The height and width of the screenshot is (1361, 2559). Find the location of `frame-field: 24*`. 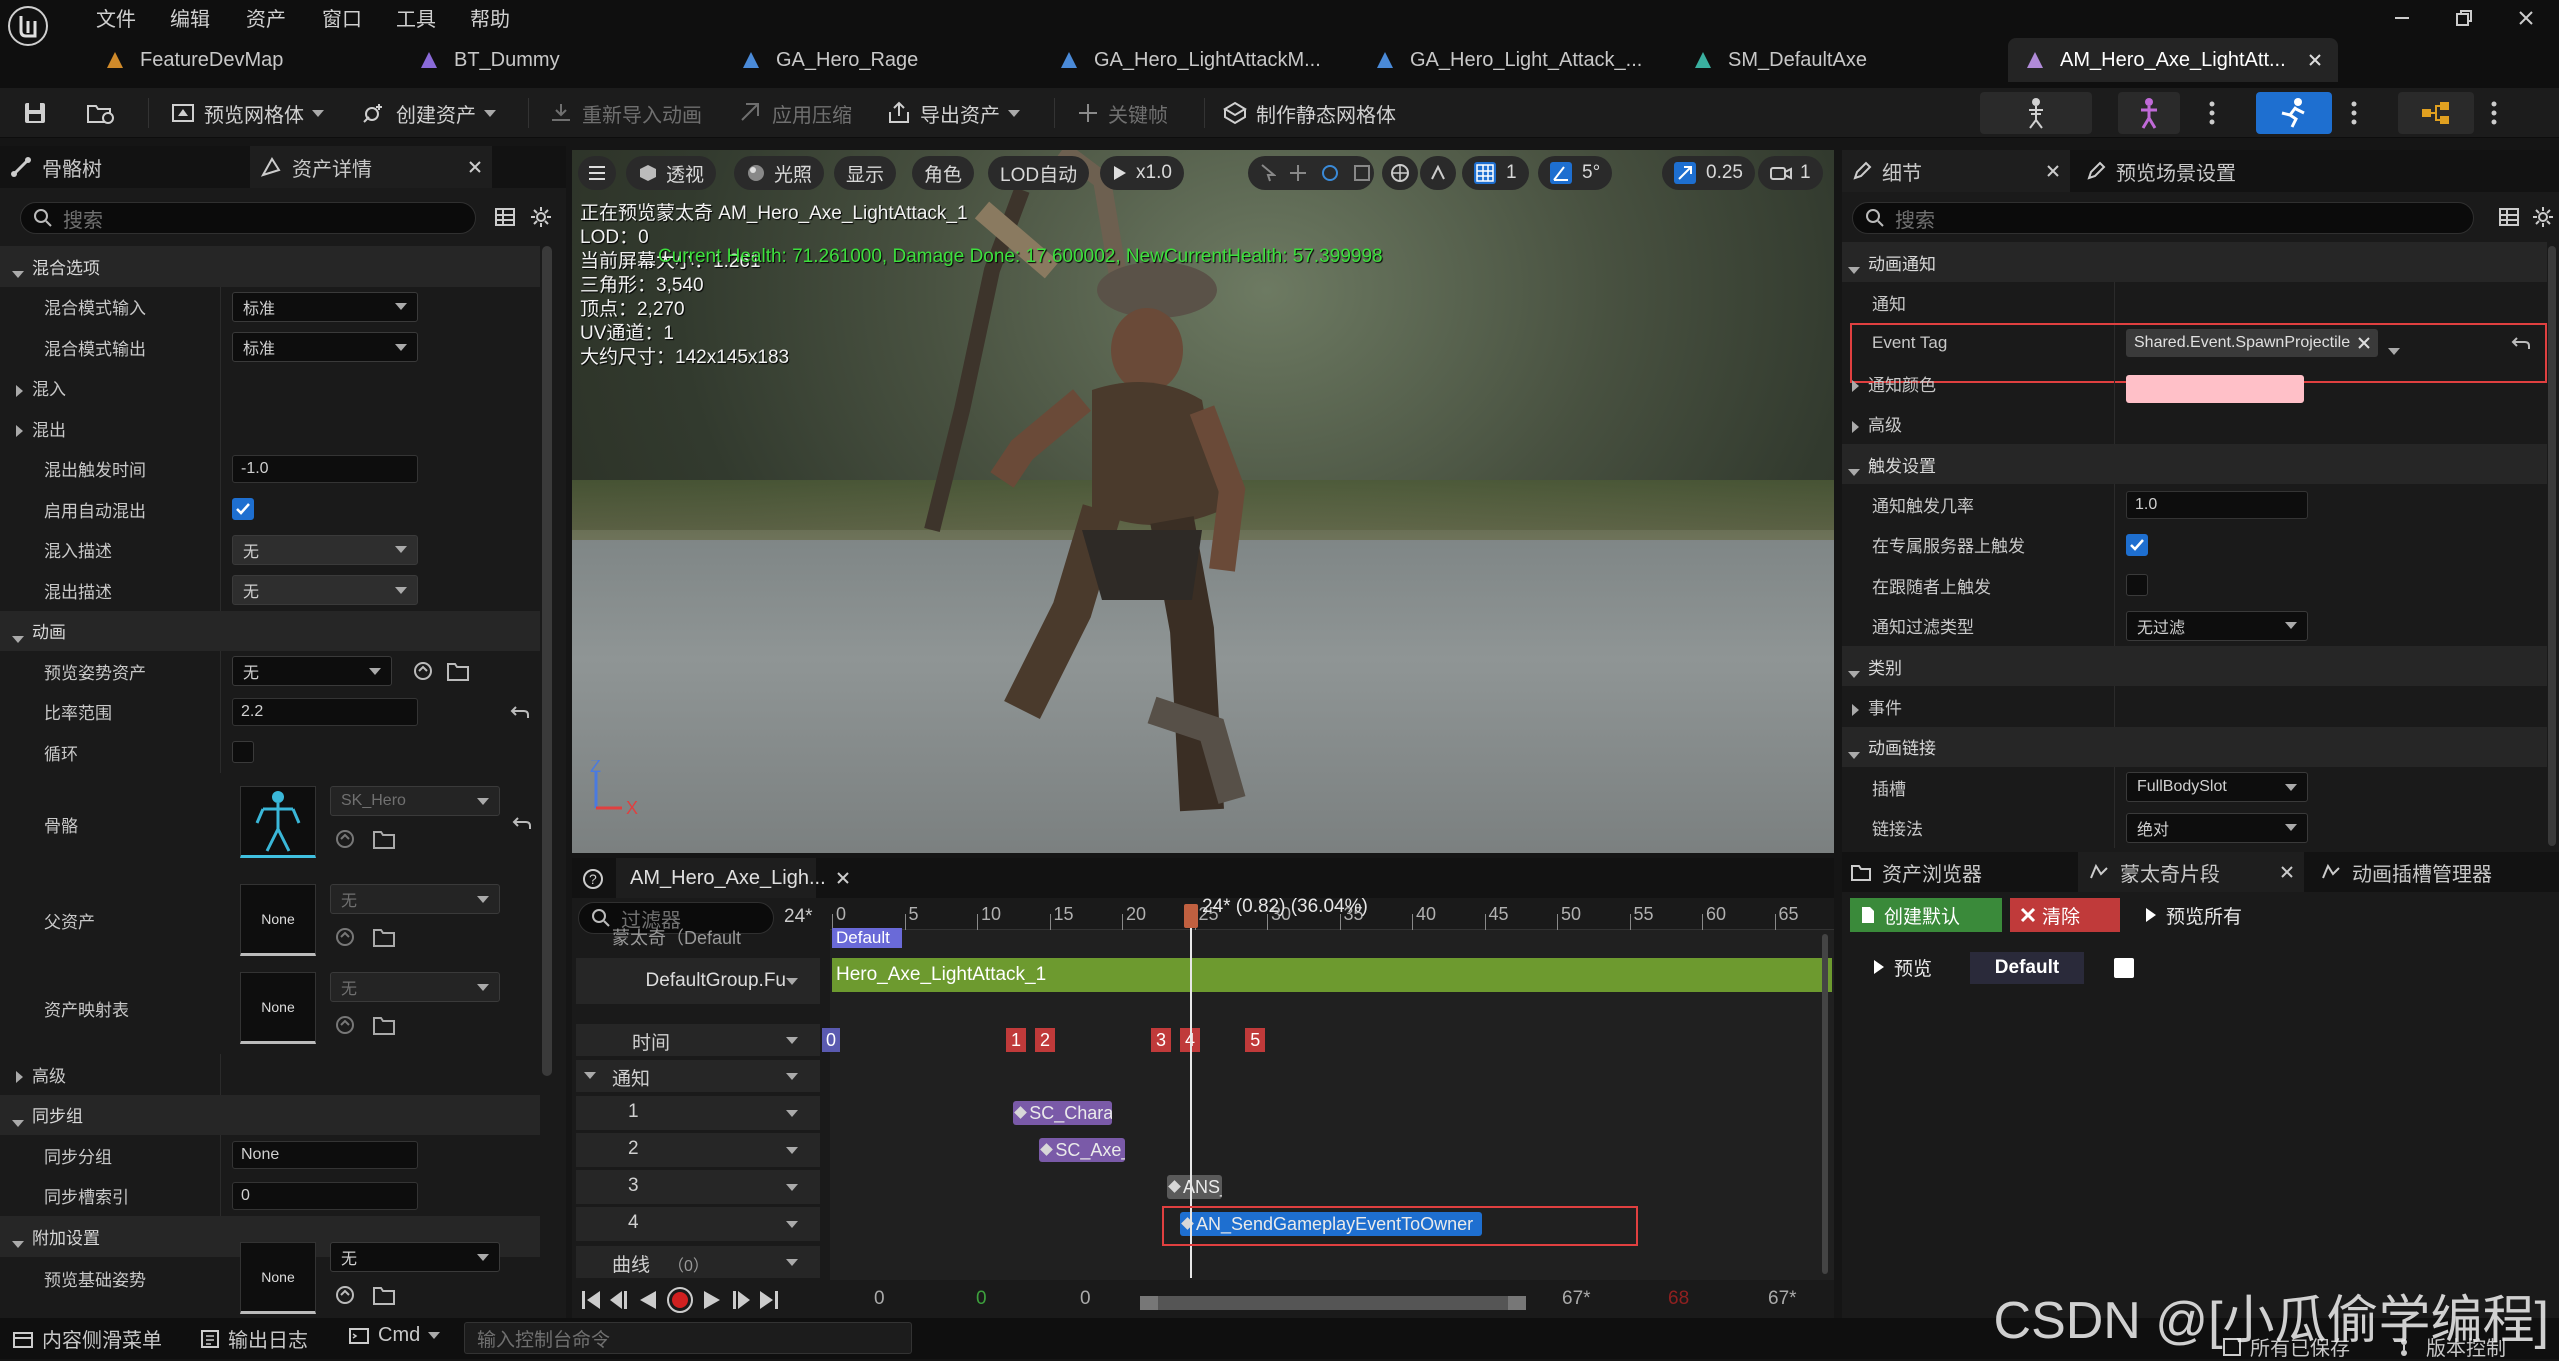

frame-field: 24* is located at coordinates (798, 917).